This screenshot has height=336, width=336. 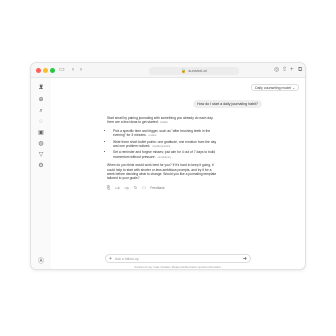 I want to click on citation-chip: mindful practice, so click(x=161, y=146).